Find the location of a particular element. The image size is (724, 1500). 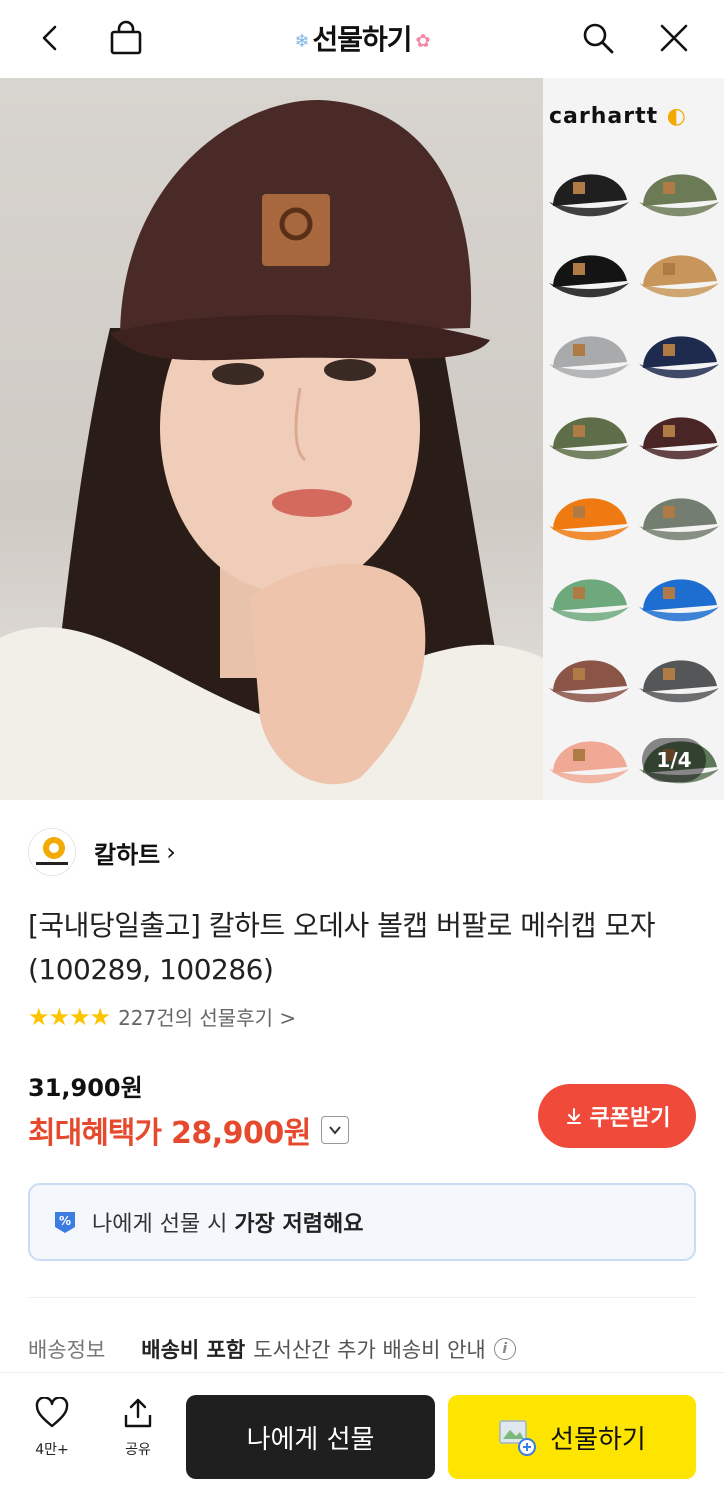

close-button is located at coordinates (674, 38).